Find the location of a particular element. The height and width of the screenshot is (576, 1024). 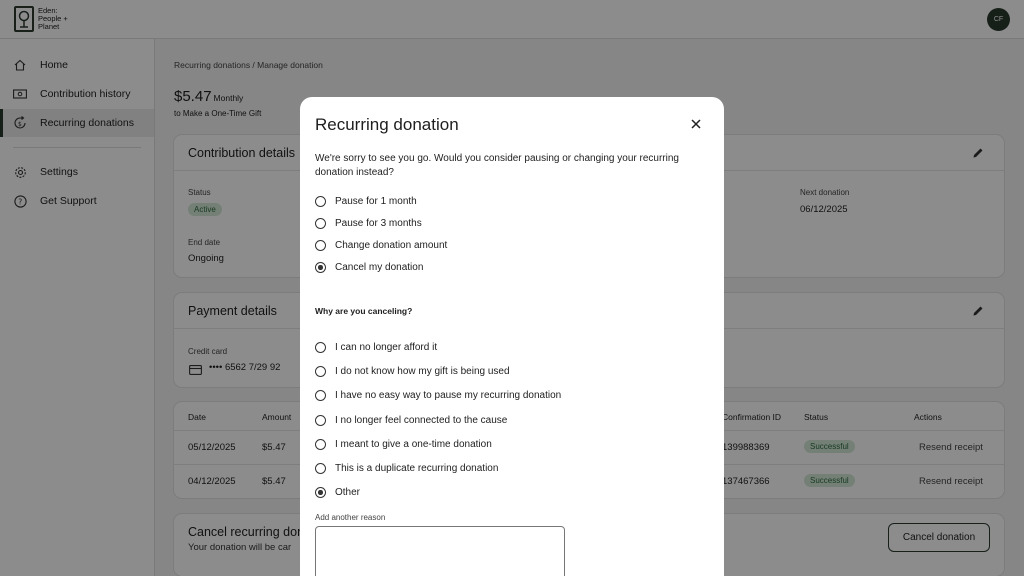

add-reason-label: Add another reason is located at coordinates (350, 517).